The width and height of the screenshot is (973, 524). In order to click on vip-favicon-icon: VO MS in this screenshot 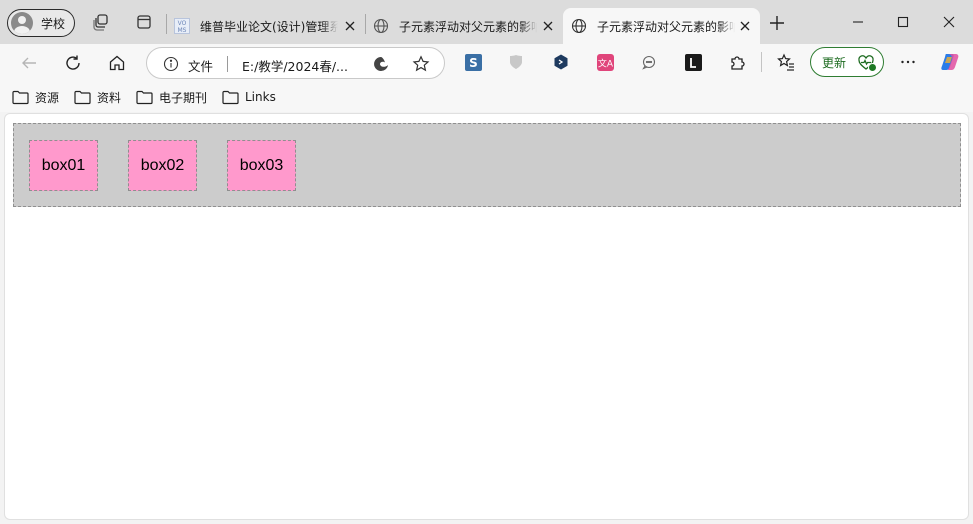, I will do `click(182, 26)`.